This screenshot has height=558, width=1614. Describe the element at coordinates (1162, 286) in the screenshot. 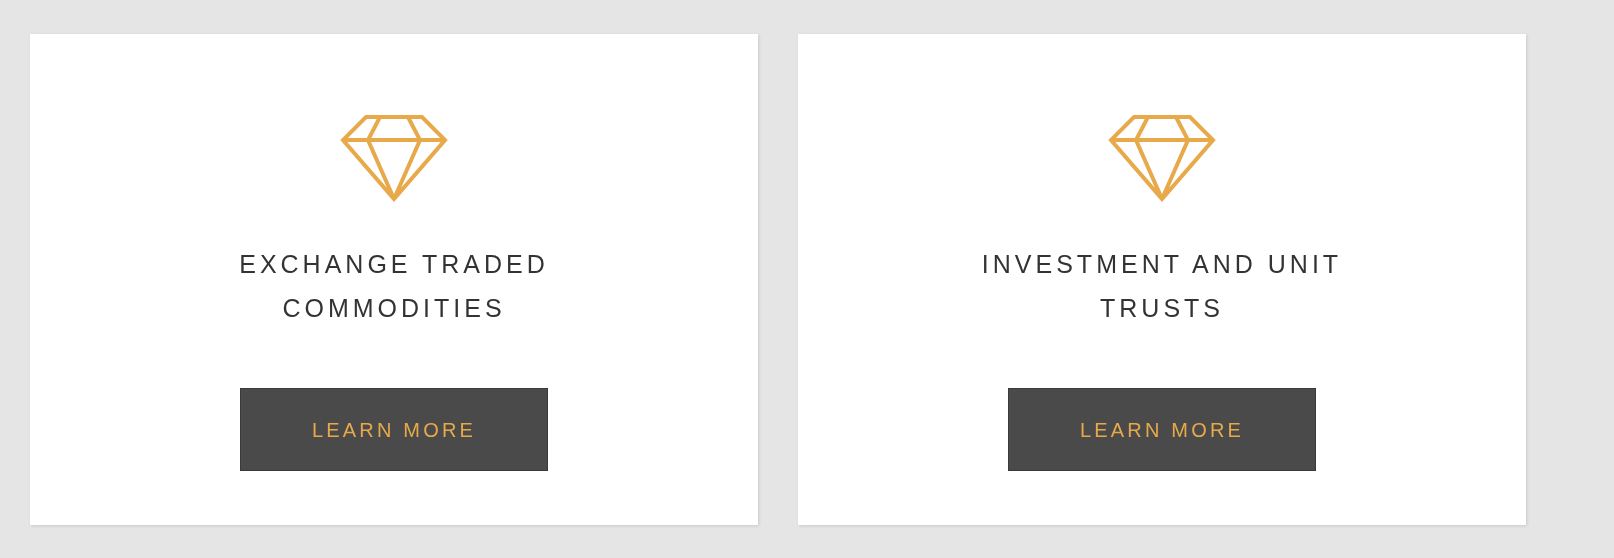

I see `card-title: INVESTMENT AND UNIT TRUSTS` at that location.